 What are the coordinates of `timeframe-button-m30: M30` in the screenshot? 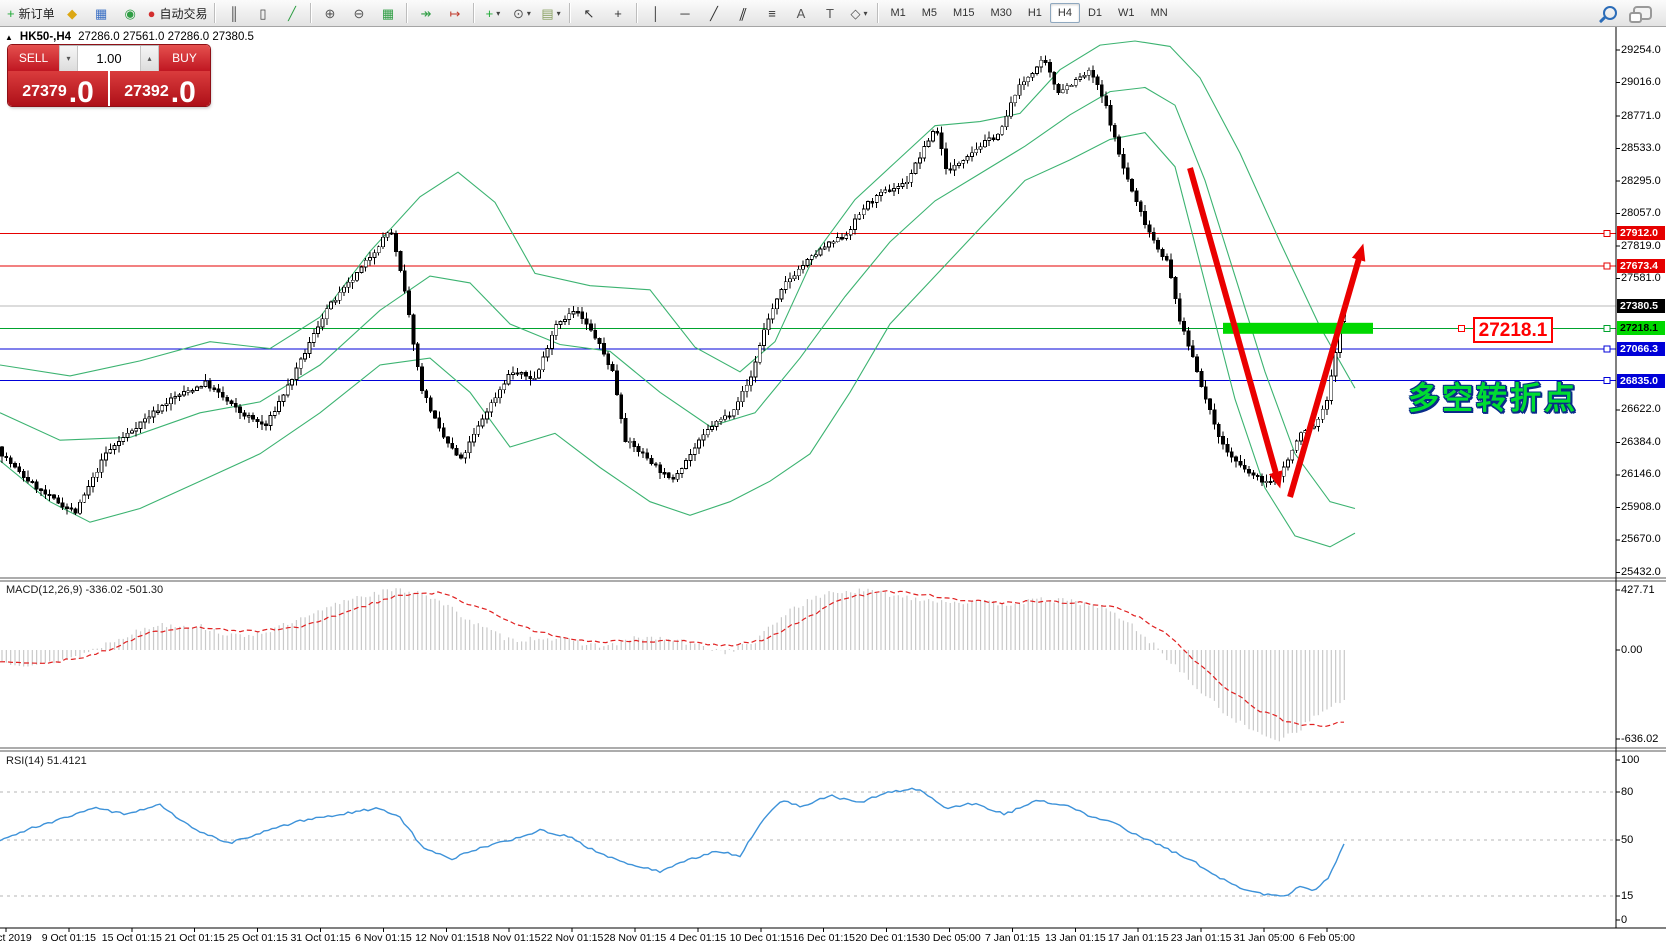 It's located at (1000, 13).